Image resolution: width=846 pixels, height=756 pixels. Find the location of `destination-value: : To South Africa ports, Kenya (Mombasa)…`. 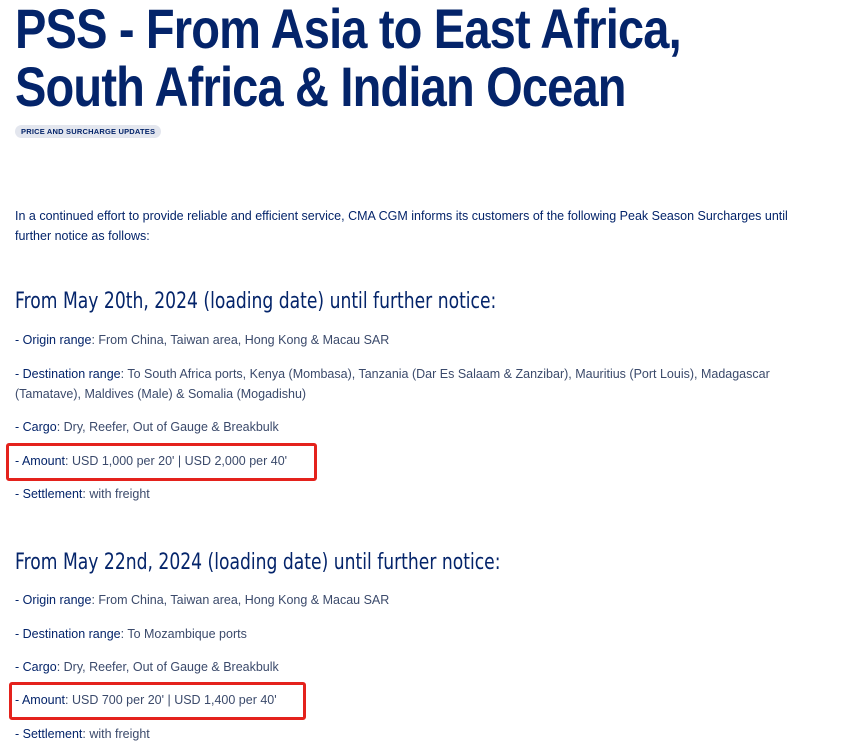

destination-value: : To South Africa ports, Kenya (Mombasa)… is located at coordinates (392, 384).